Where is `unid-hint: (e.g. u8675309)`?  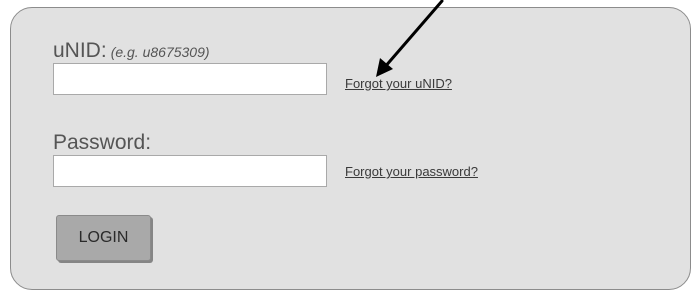 unid-hint: (e.g. u8675309) is located at coordinates (160, 52).